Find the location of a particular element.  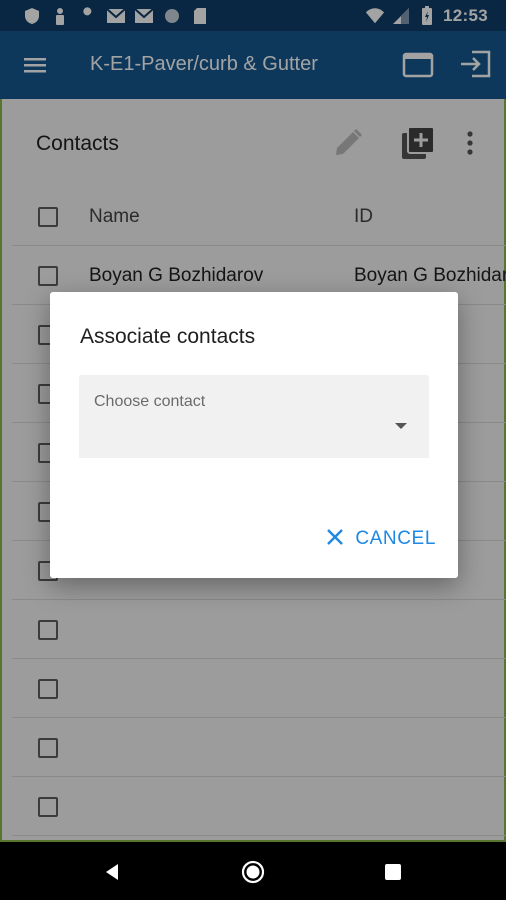

cancel-label: CANCEL is located at coordinates (395, 538).